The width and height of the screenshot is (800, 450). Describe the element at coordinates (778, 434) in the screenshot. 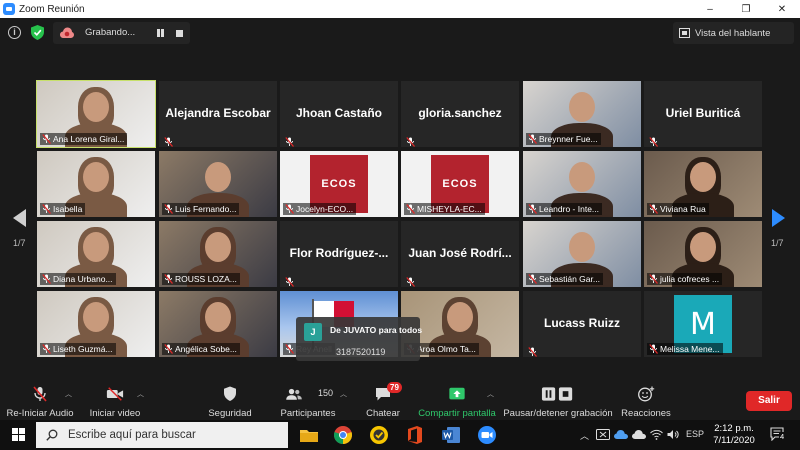

I see `action-center-button: 4` at that location.